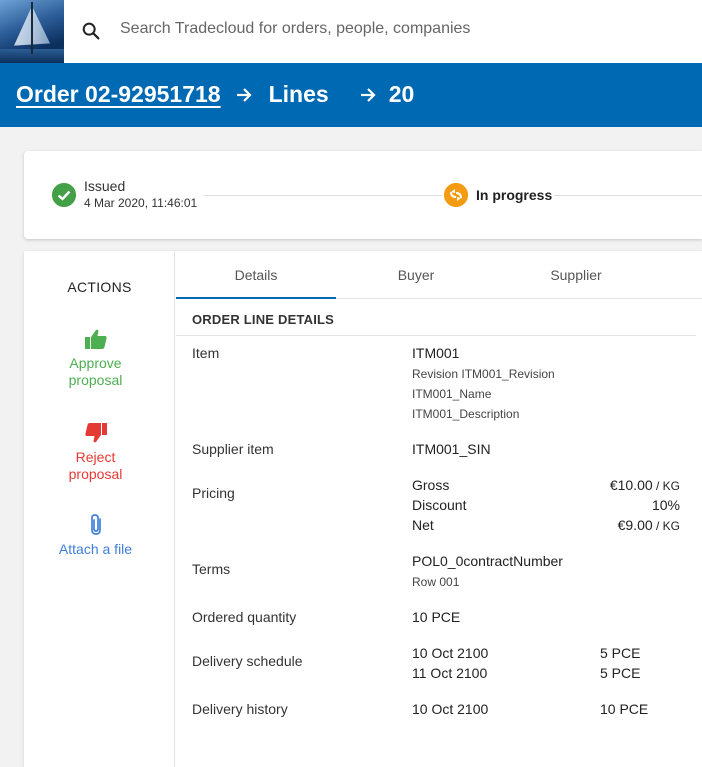 This screenshot has height=767, width=702. What do you see at coordinates (105, 186) in the screenshot?
I see `status-issued-label: Issued` at bounding box center [105, 186].